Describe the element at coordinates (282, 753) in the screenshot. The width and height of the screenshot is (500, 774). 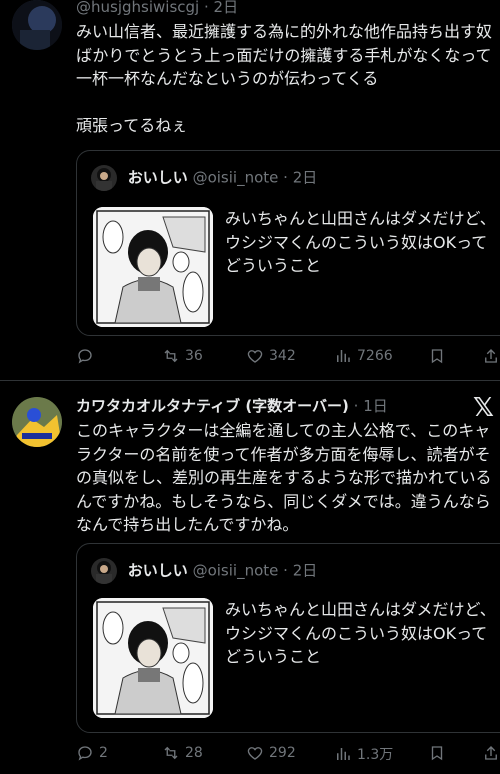
I see `like-count: 292` at that location.